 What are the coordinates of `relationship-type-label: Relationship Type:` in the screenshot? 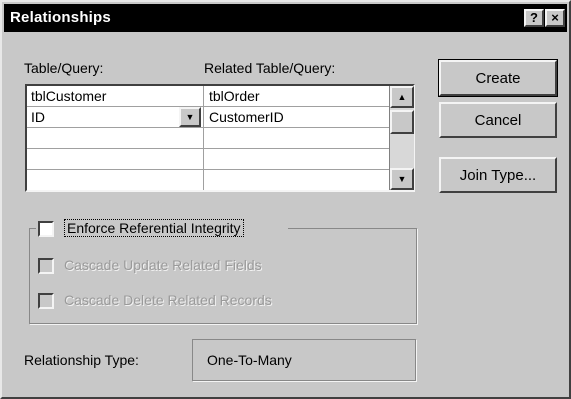 It's located at (81, 360).